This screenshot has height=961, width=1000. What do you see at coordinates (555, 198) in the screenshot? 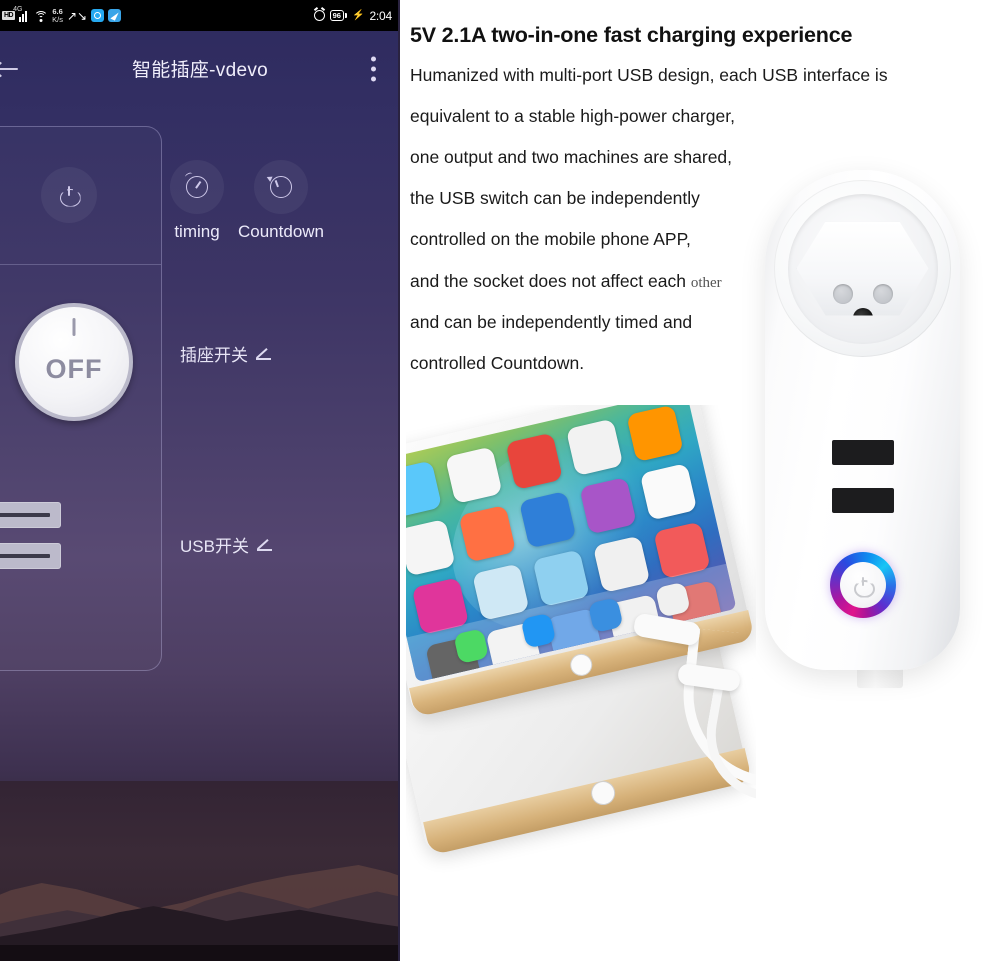
I see `paragraph-line: the USB switch can be independently` at bounding box center [555, 198].